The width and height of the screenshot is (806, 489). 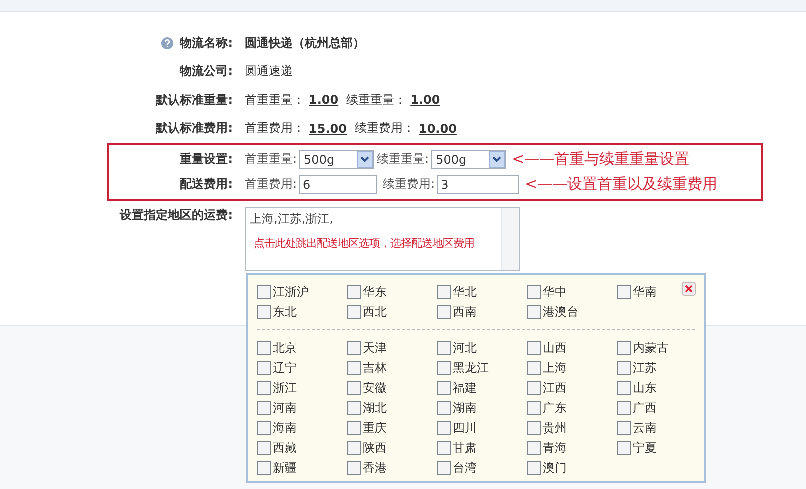 I want to click on region-checkbox: 福建, so click(x=482, y=388).